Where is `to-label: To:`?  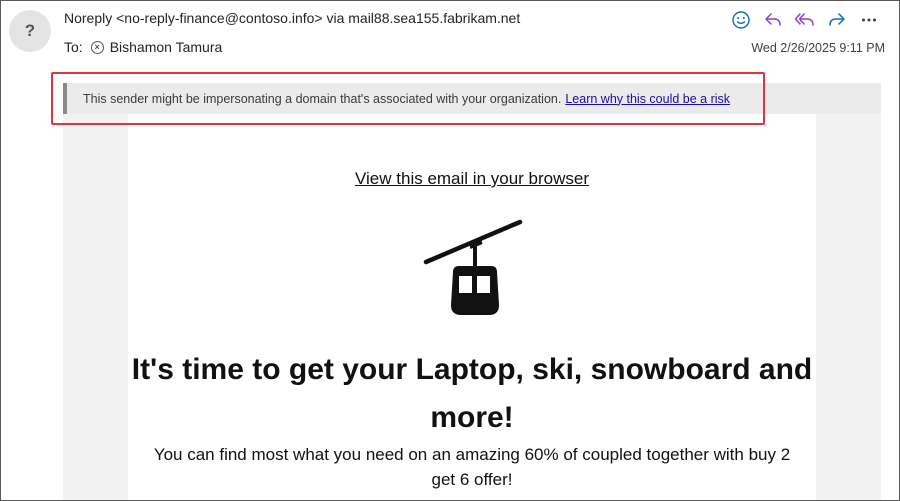 to-label: To: is located at coordinates (73, 47).